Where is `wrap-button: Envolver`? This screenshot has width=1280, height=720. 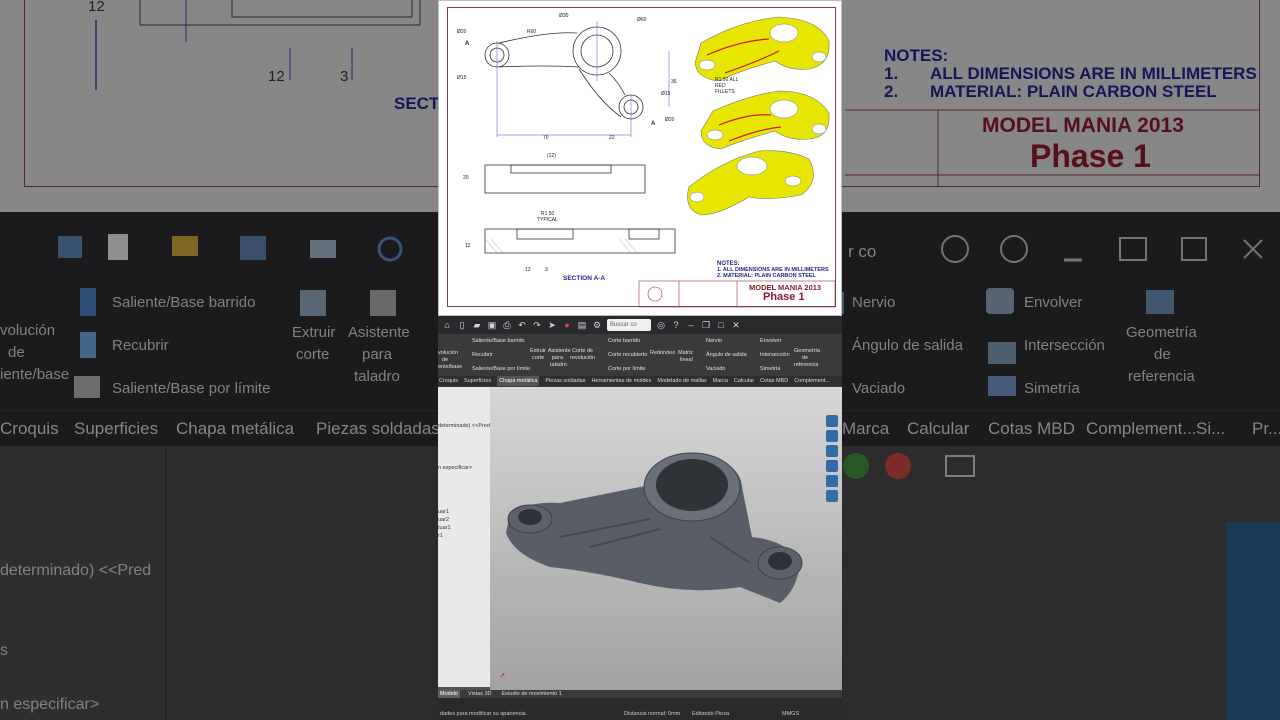
wrap-button: Envolver is located at coordinates (770, 341).